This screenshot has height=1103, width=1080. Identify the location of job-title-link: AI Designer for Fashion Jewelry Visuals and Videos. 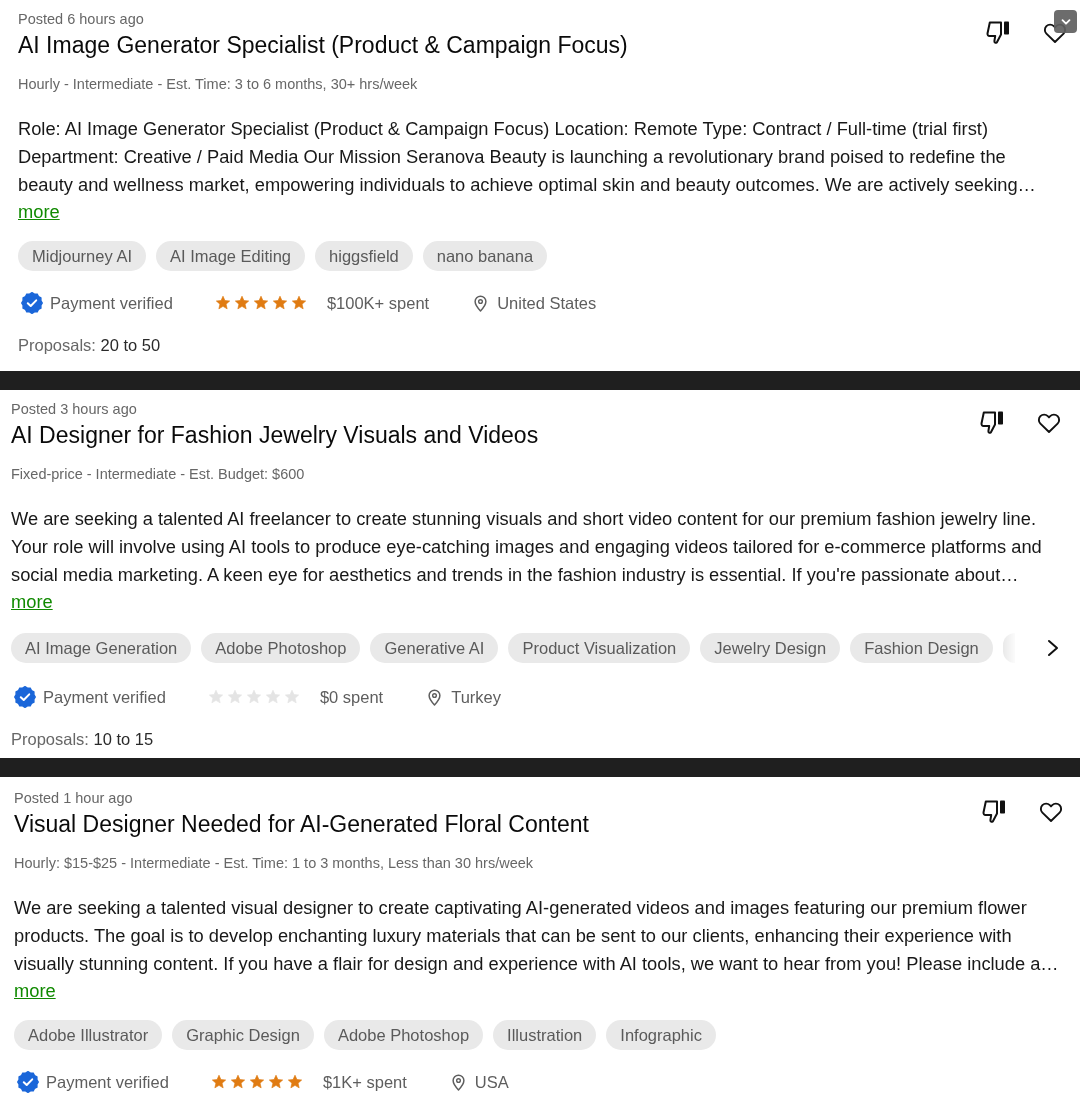
(275, 435).